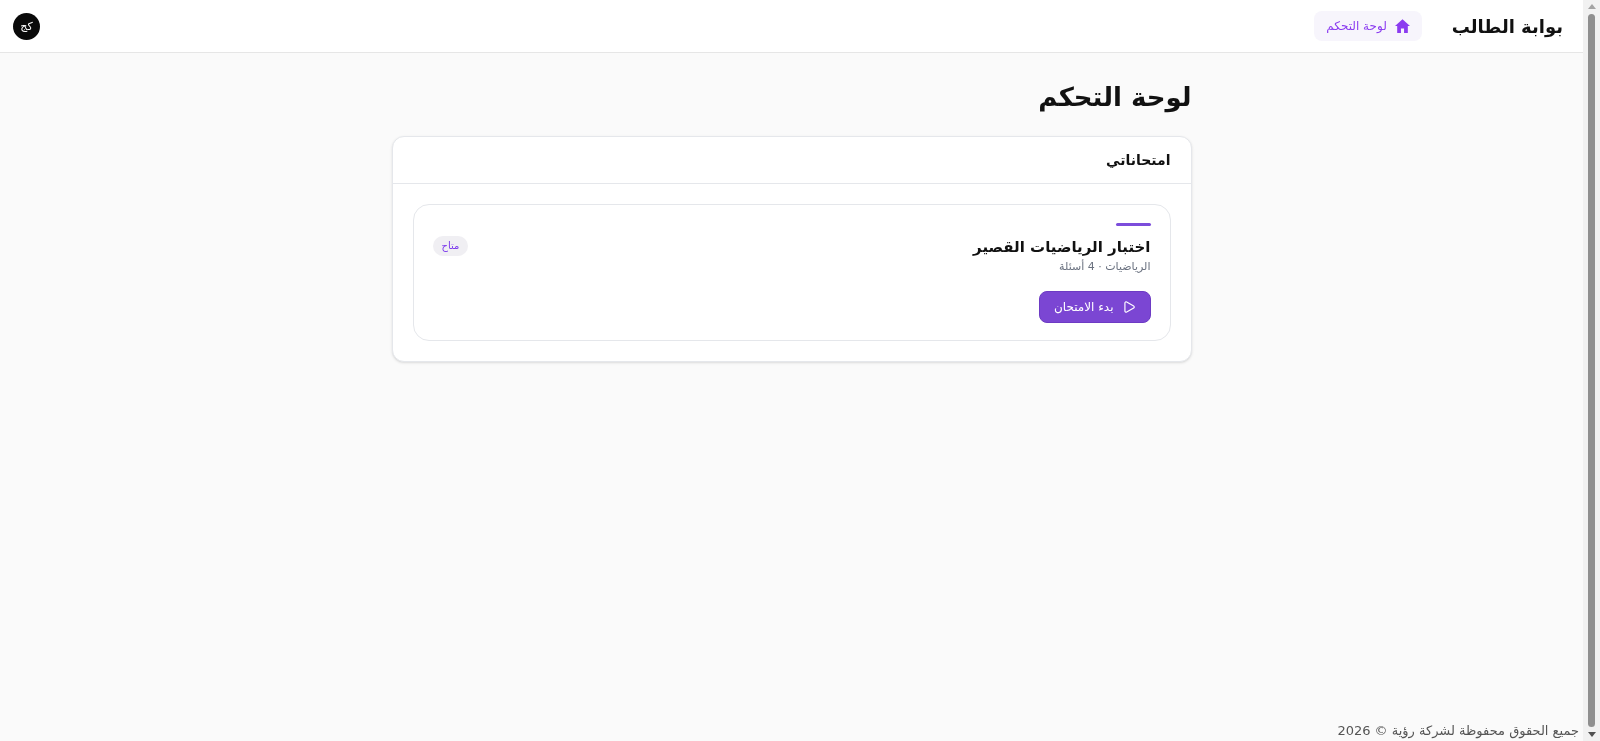 The image size is (1600, 741). Describe the element at coordinates (1114, 98) in the screenshot. I see `page-title: لوحة التحكم` at that location.